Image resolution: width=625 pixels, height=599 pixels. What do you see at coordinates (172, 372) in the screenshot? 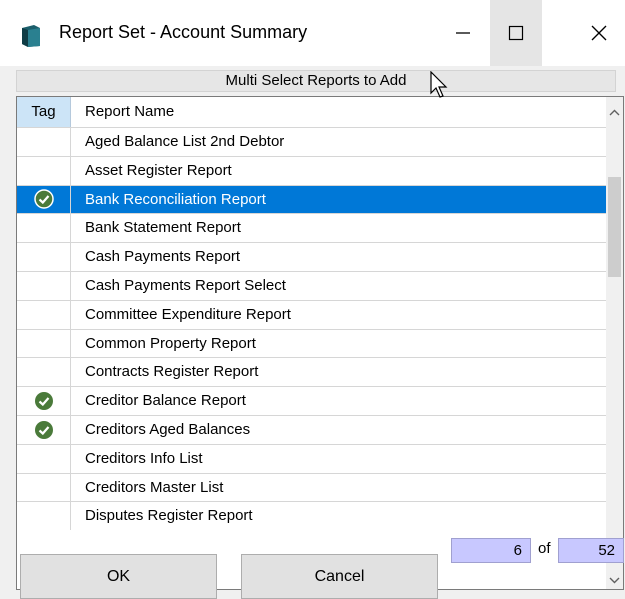
I see `report-name-cell: Contracts Register Report` at bounding box center [172, 372].